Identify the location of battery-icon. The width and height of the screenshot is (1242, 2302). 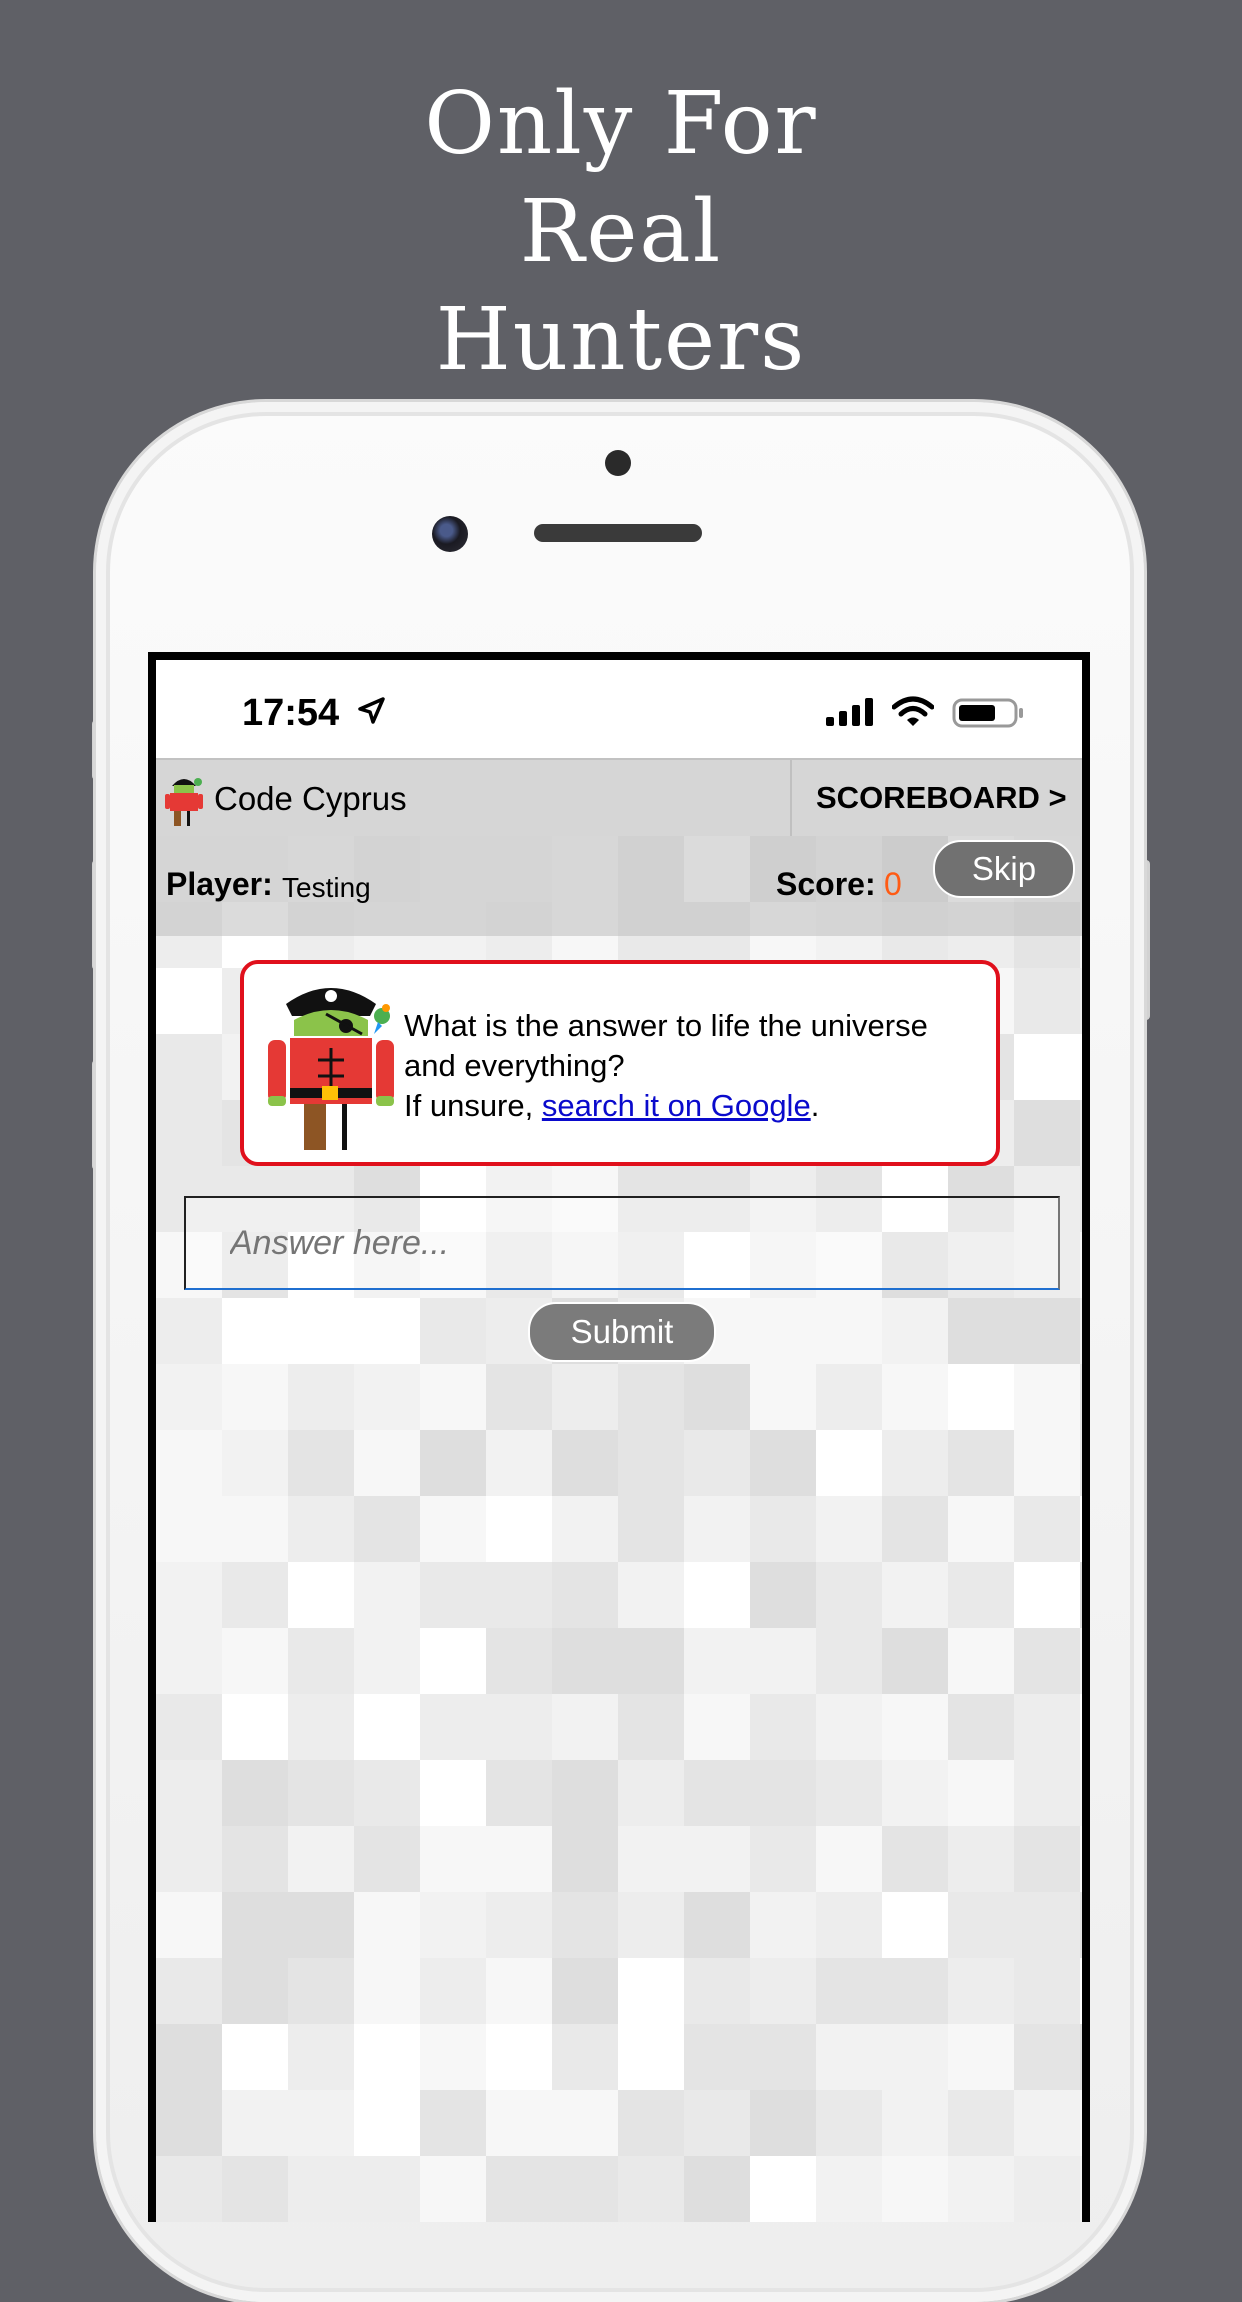
(987, 713).